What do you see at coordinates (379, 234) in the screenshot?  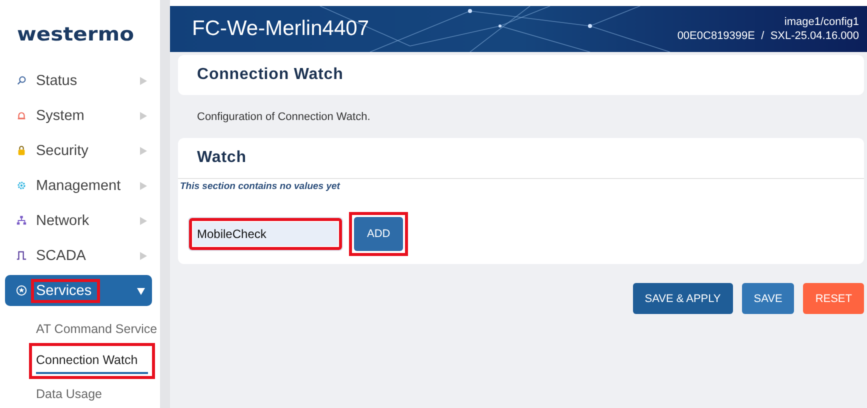 I see `add-button: ADD` at bounding box center [379, 234].